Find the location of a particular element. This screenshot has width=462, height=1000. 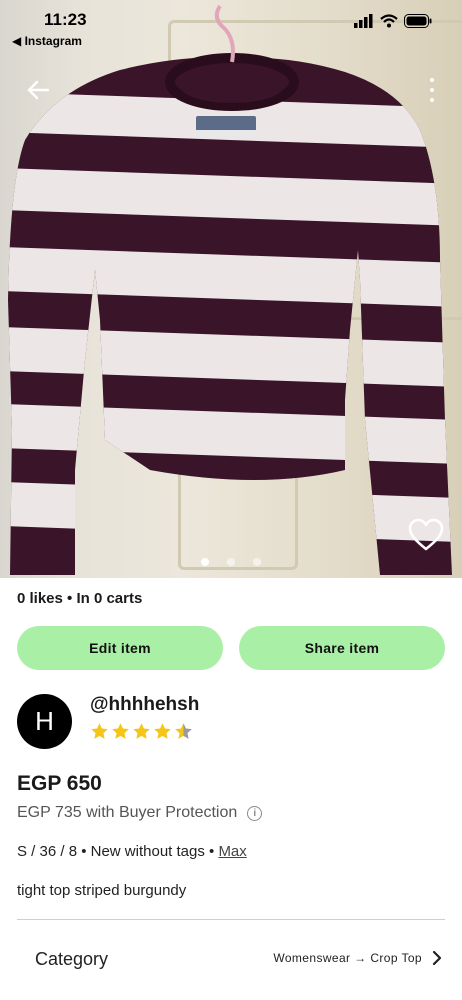

buyer-protection-price: EGP 735 with Buyer Protection i is located at coordinates (140, 813).